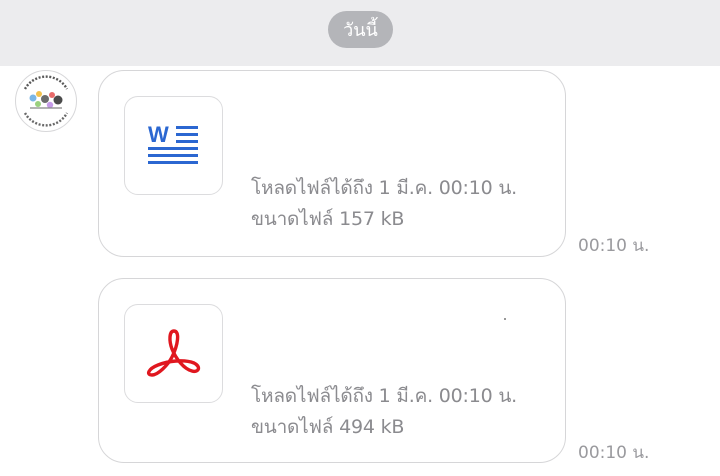 This screenshot has height=476, width=720. Describe the element at coordinates (158, 134) in the screenshot. I see `svg-text: W` at that location.